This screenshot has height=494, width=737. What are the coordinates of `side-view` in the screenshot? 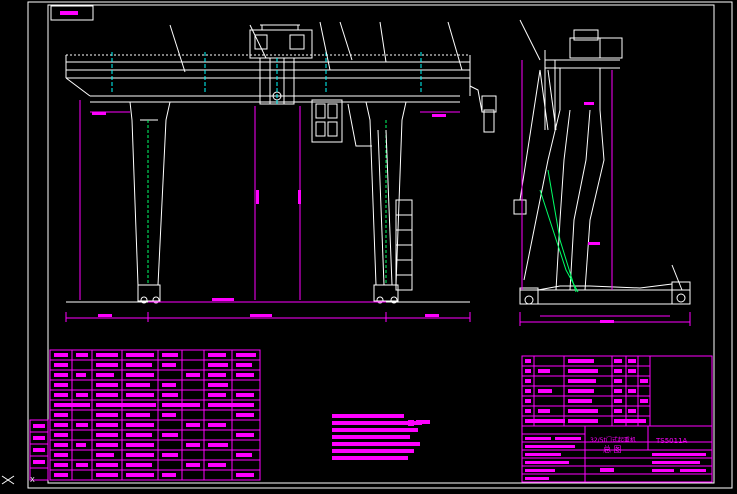 It's located at (602, 167).